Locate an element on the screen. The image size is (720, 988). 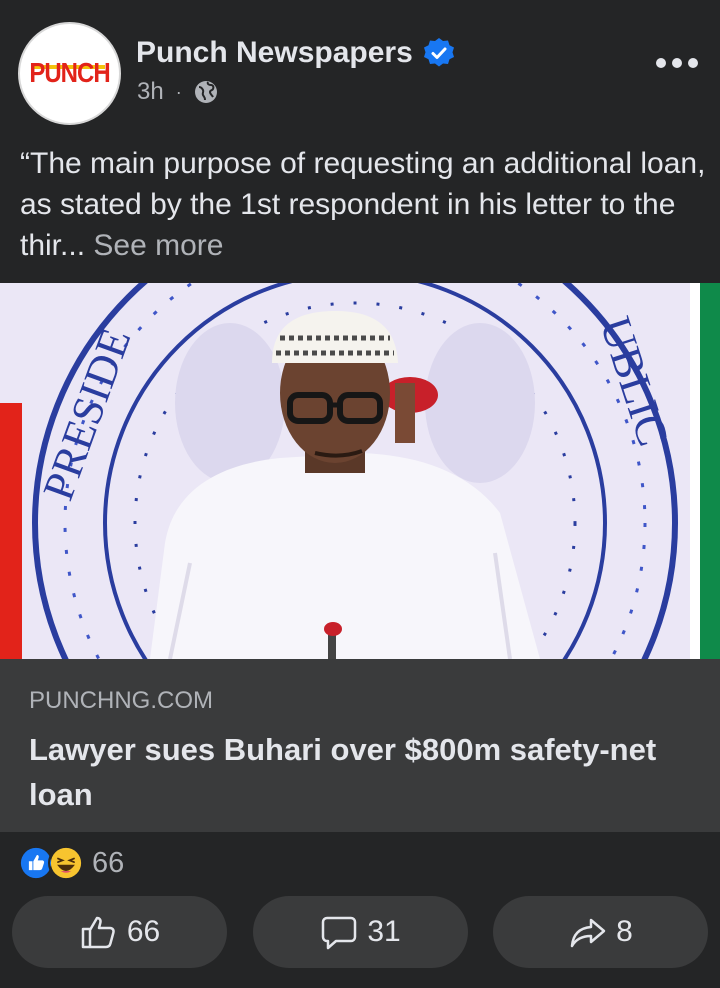
post-meta: 3h · is located at coordinates (177, 92).